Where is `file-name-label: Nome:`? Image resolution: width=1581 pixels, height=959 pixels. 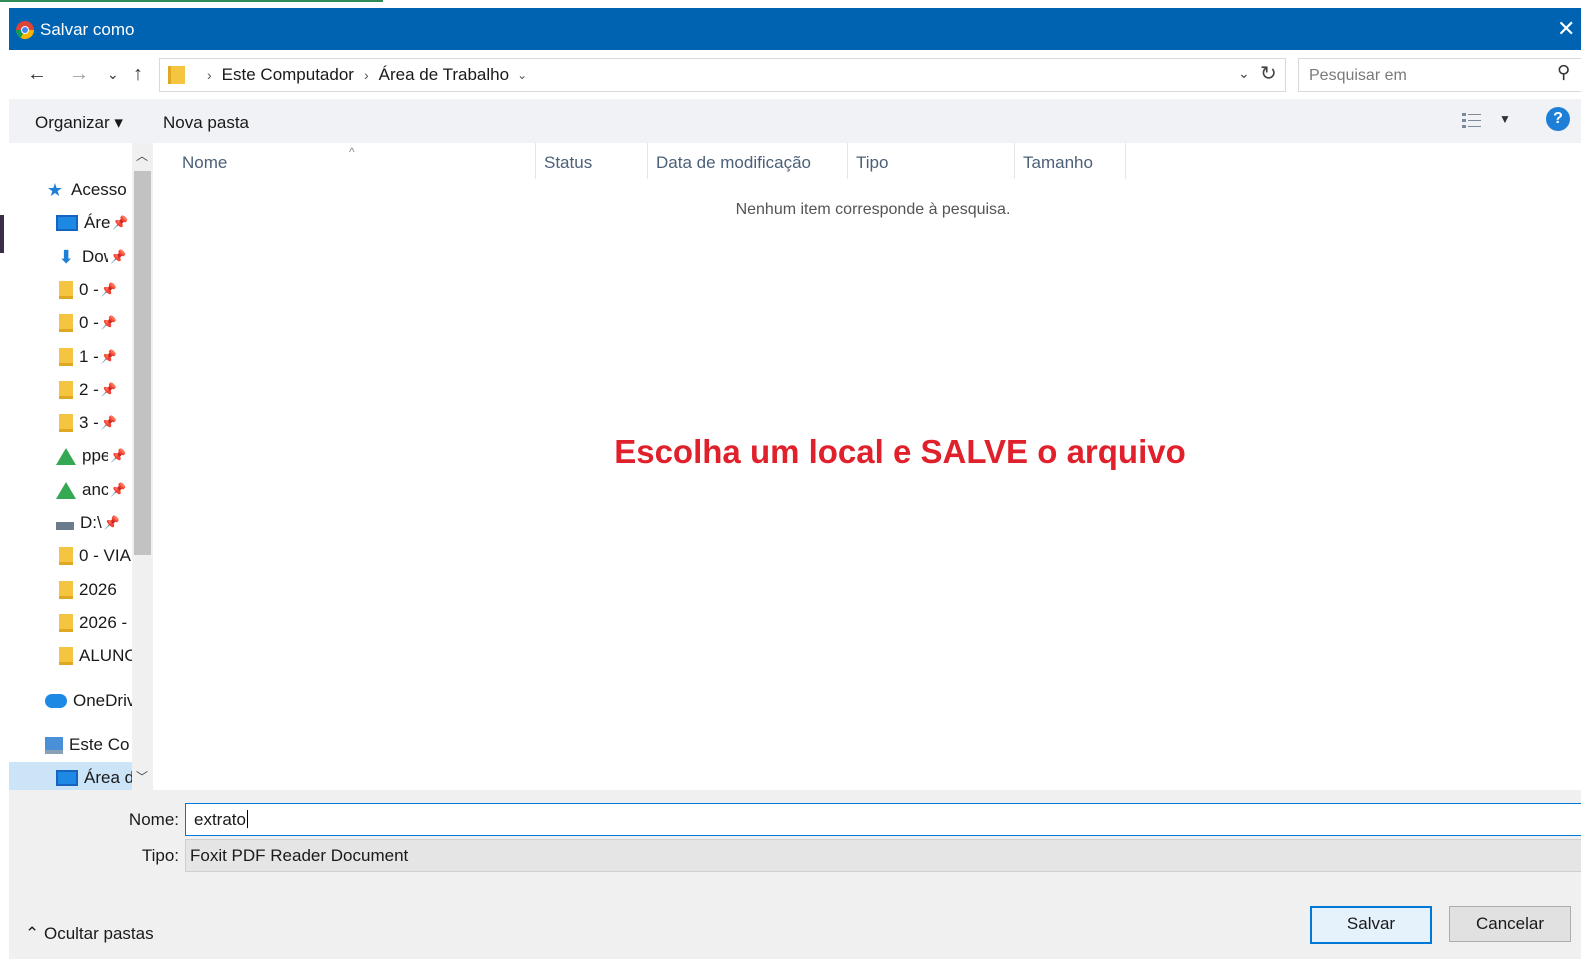 file-name-label: Nome: is located at coordinates (153, 819).